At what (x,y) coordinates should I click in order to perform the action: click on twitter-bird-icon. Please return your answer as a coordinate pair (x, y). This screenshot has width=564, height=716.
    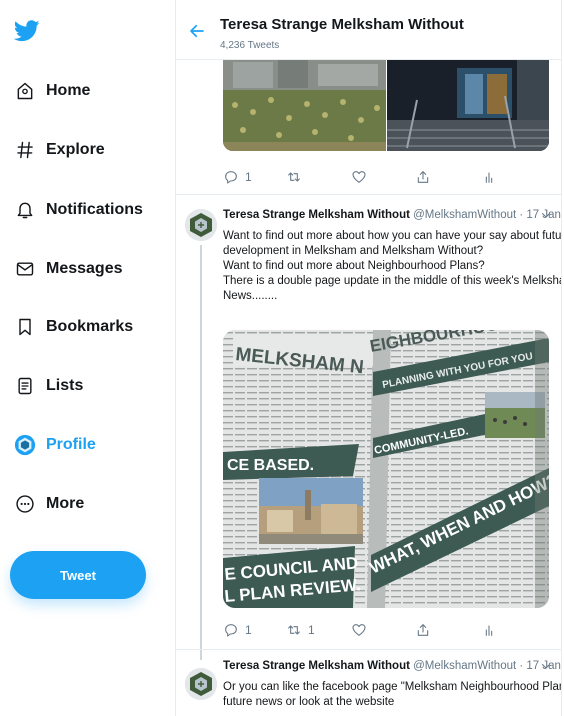
    Looking at the image, I should click on (27, 31).